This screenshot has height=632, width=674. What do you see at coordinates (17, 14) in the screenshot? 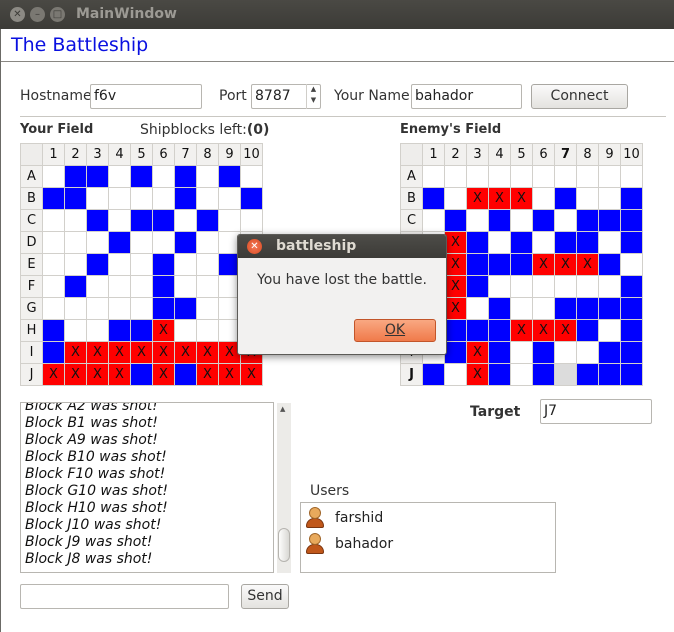
I see `window-close-icon: ✕` at bounding box center [17, 14].